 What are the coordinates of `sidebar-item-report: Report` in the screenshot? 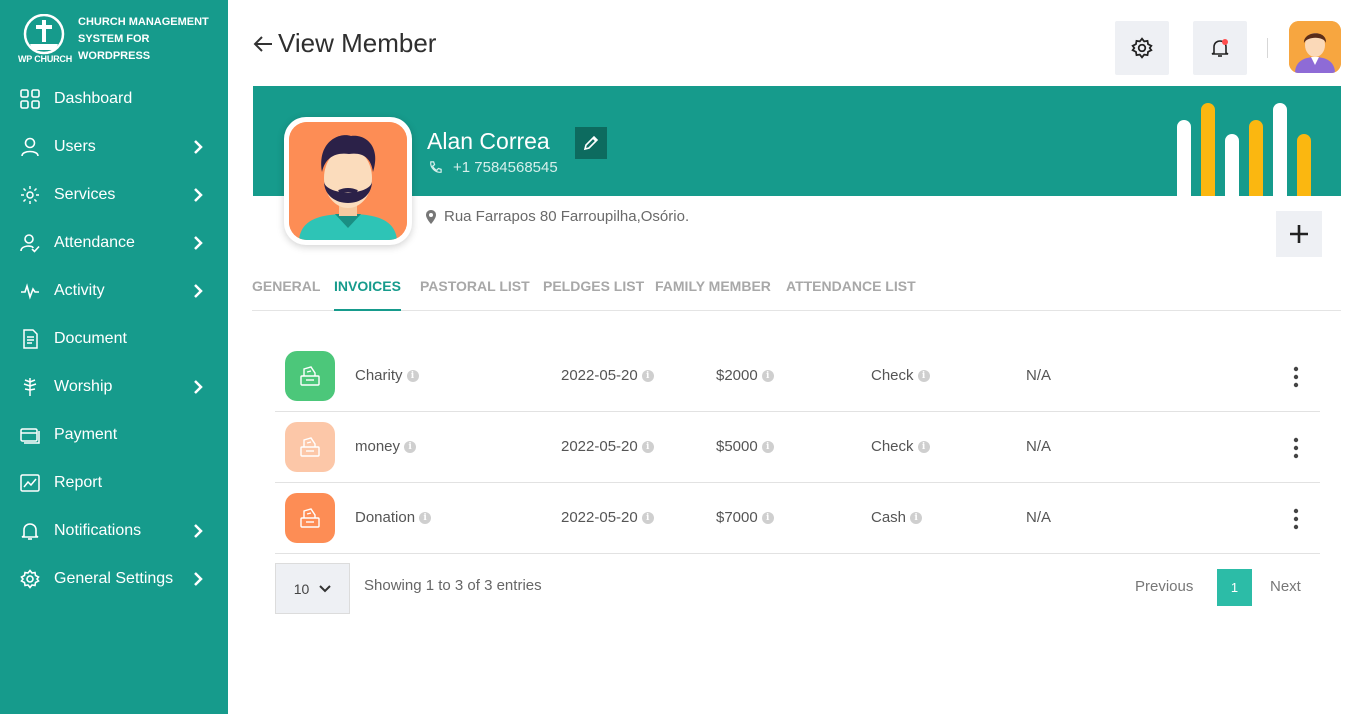 It's located at (114, 483).